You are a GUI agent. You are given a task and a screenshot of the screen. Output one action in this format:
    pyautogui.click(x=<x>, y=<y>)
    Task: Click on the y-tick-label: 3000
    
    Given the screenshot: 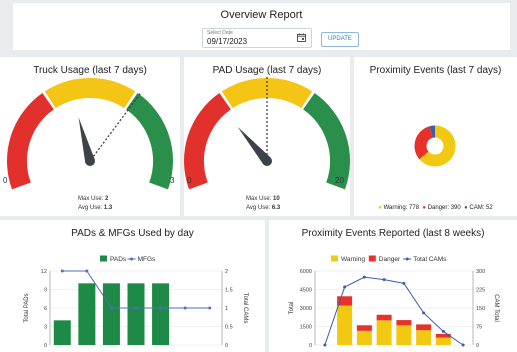 What is the action you would take?
    pyautogui.click(x=306, y=309)
    